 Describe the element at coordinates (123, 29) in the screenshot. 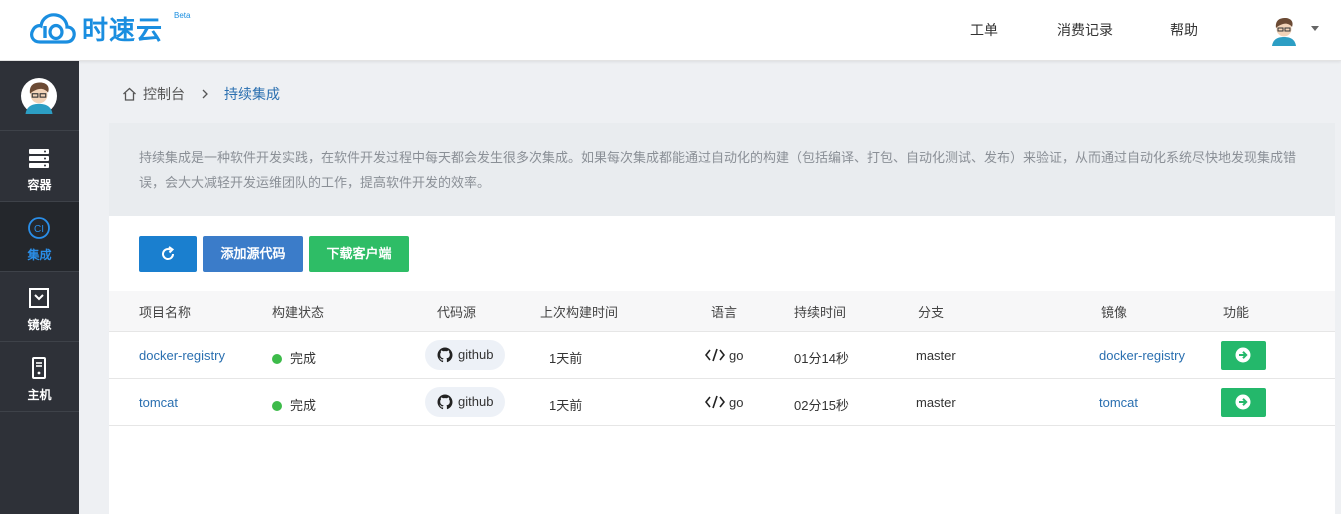

I see `logo-text: 时速云` at that location.